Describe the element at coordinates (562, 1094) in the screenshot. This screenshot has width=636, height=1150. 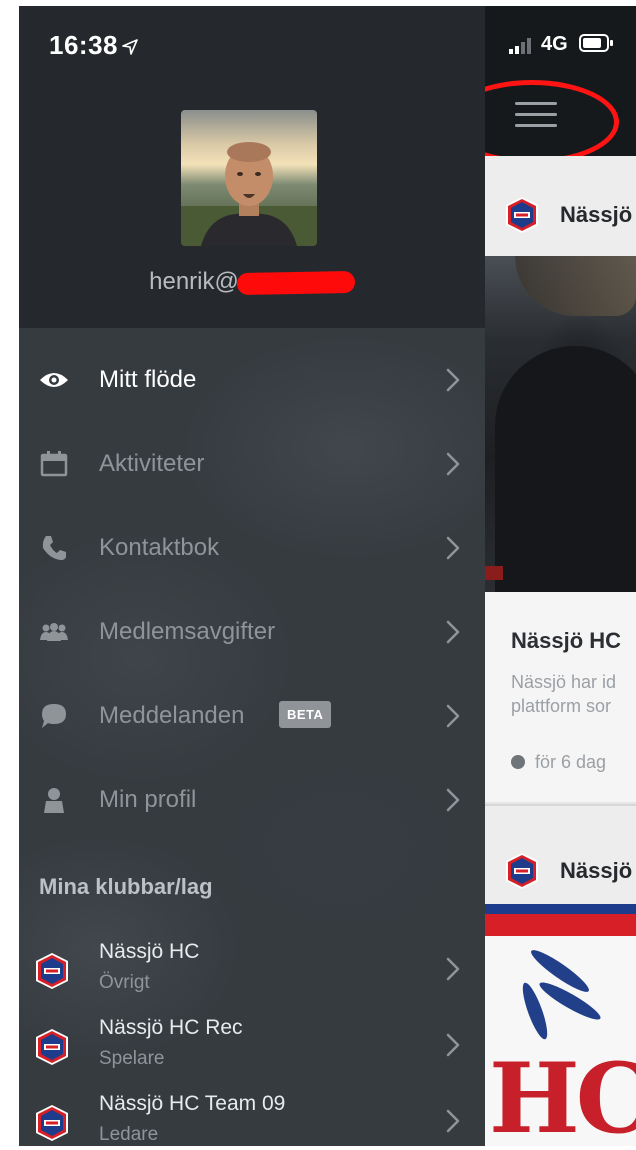
I see `post-image-text: HC` at that location.